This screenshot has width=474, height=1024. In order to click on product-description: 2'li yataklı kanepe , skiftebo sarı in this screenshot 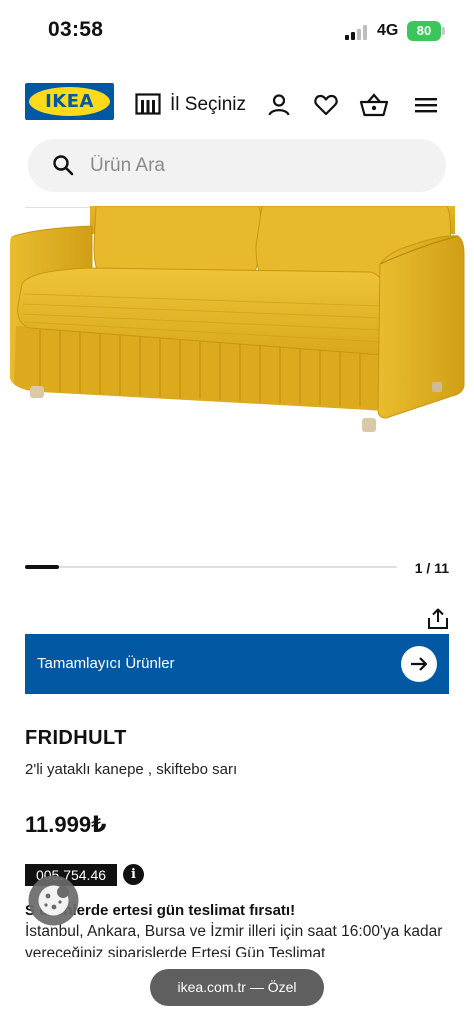, I will do `click(131, 769)`.